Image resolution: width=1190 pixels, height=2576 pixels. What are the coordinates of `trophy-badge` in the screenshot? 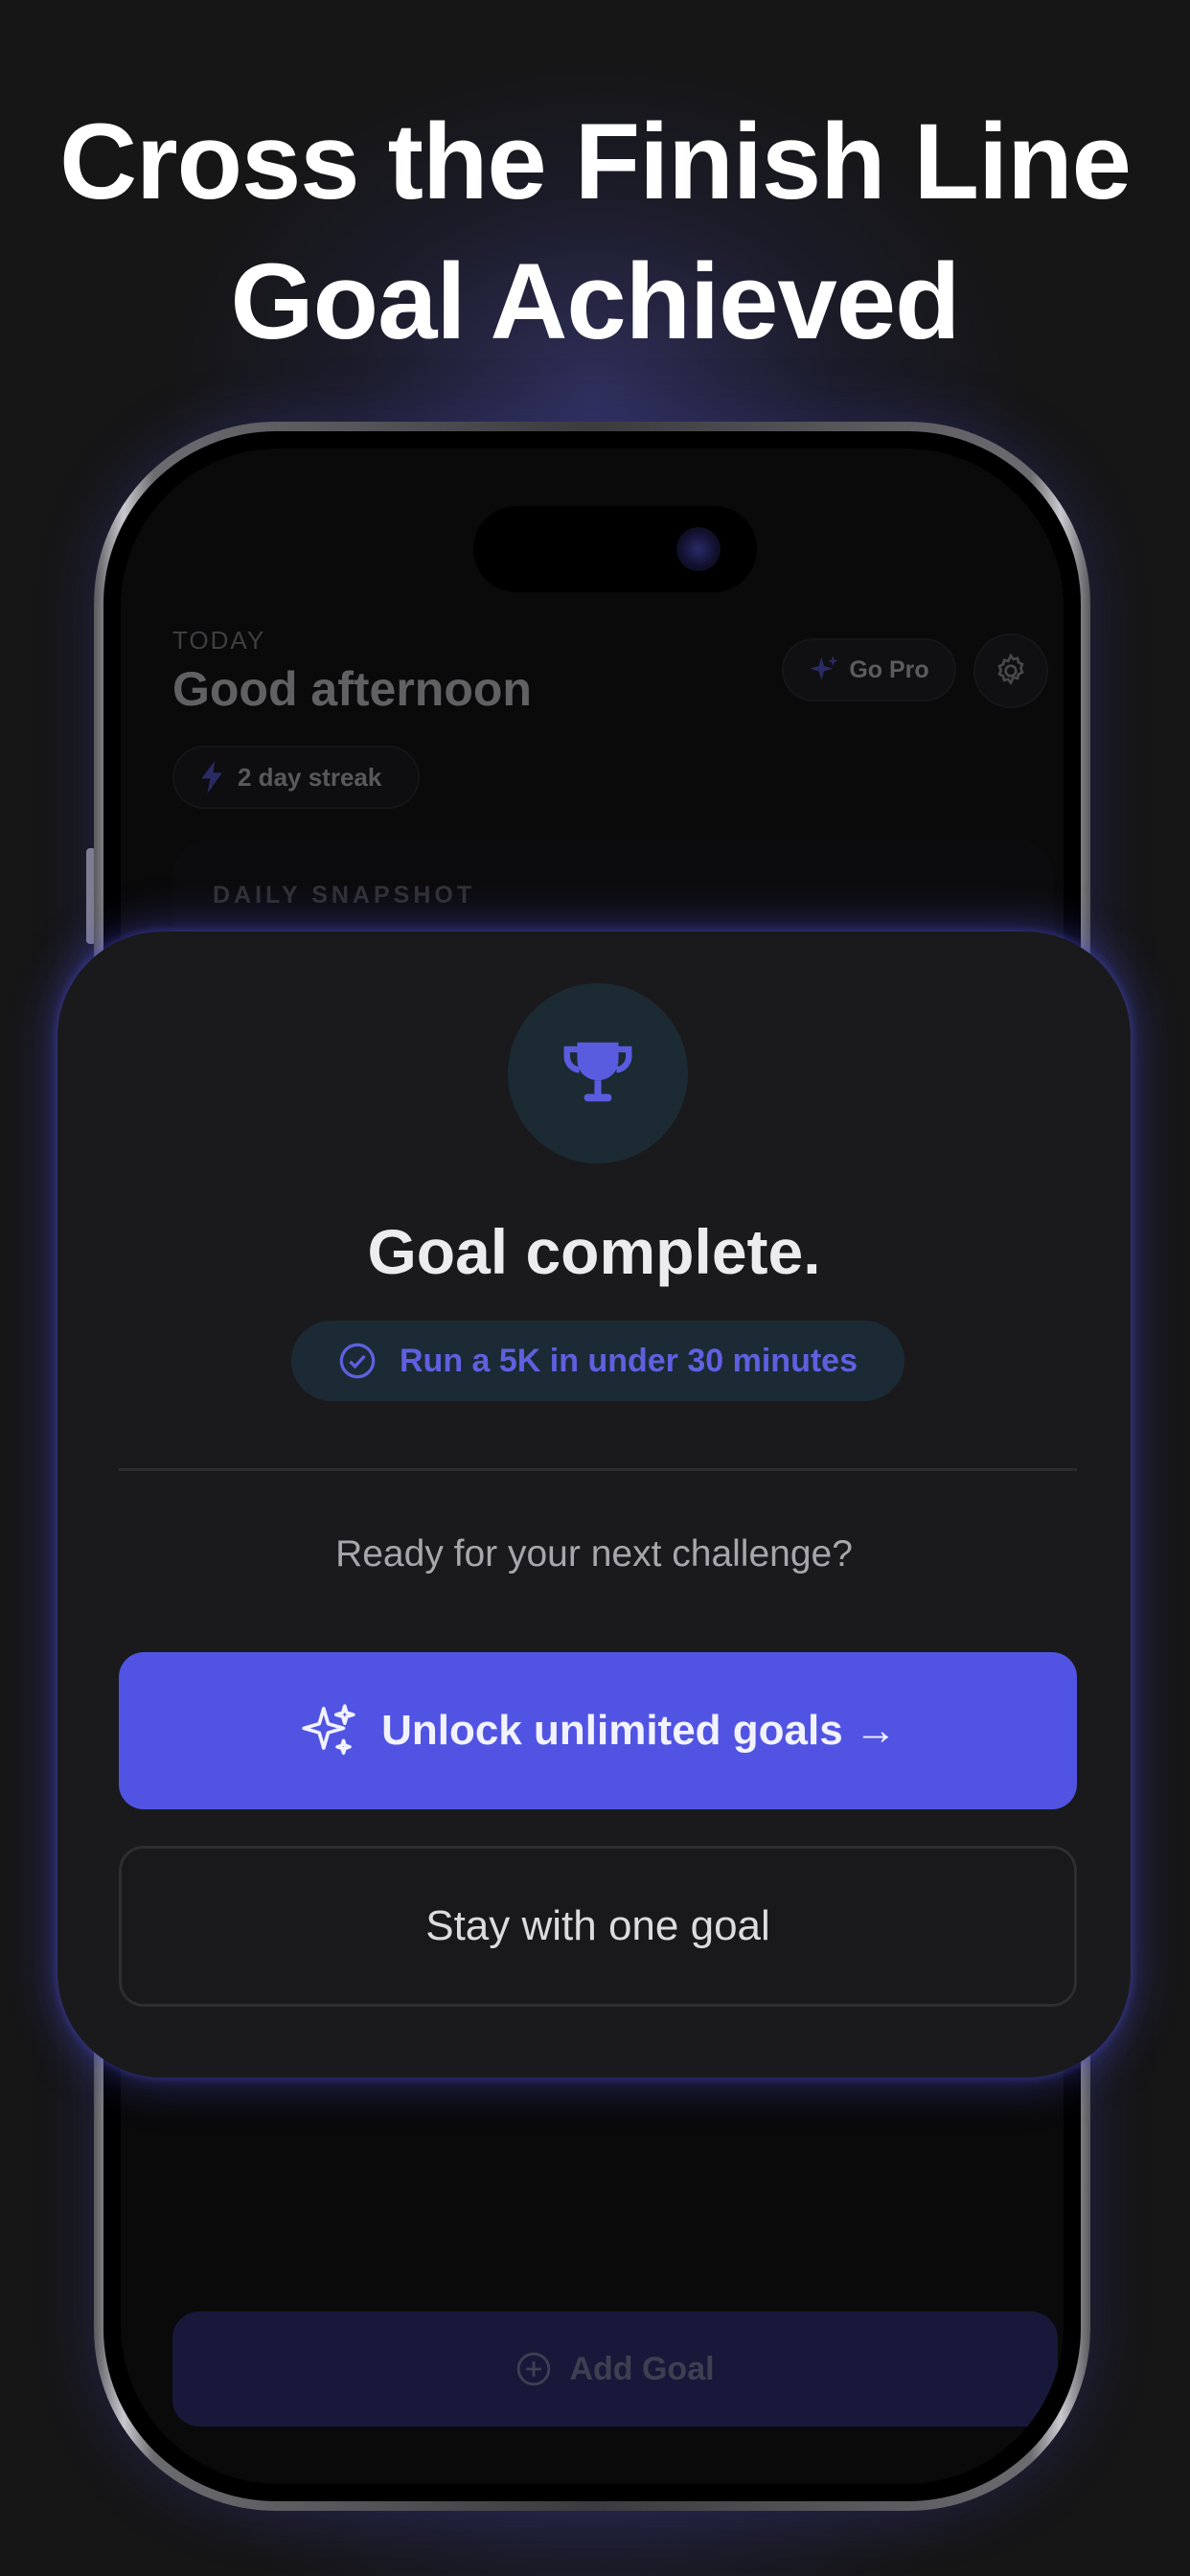 It's located at (598, 1073).